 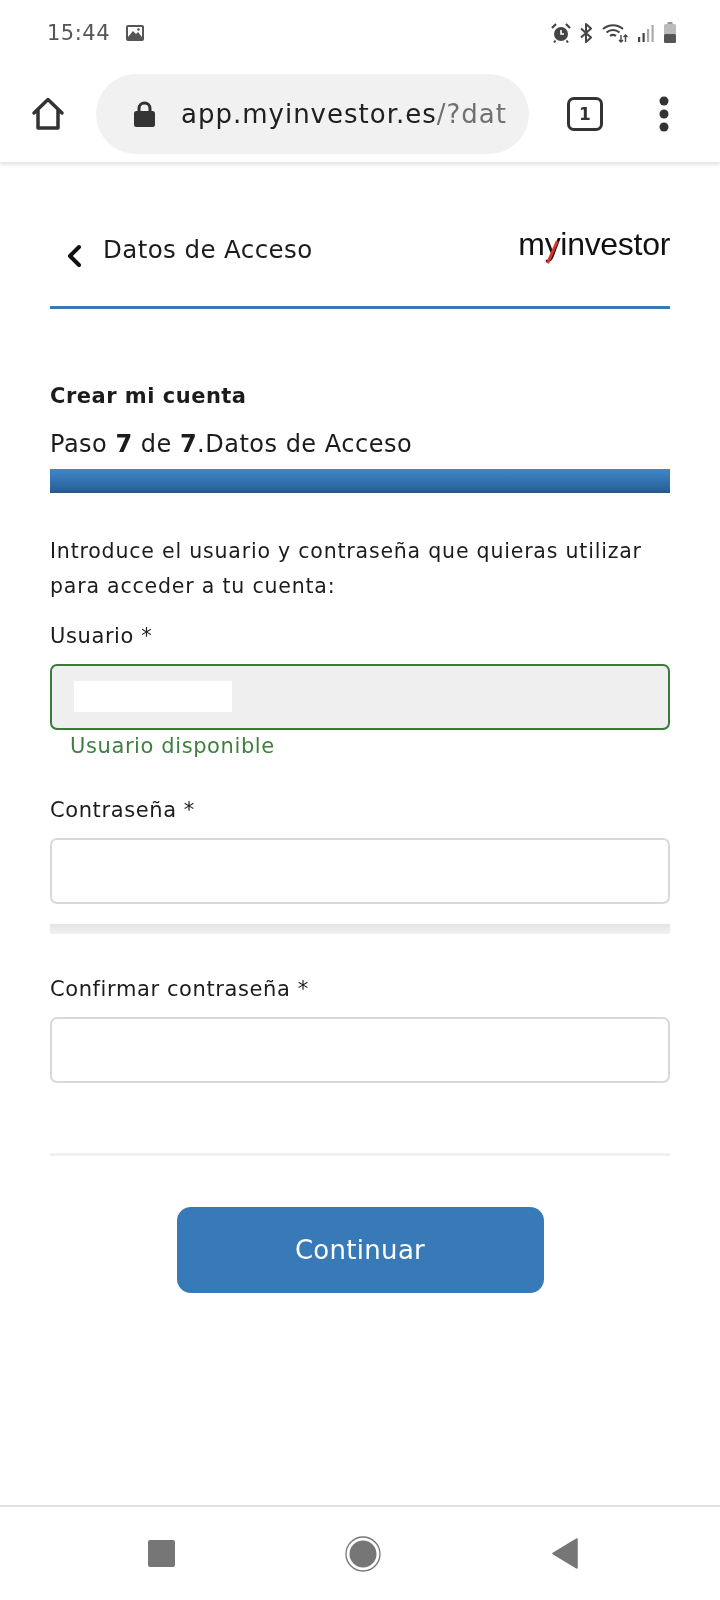 I want to click on continue-button: Continuar, so click(x=360, y=1250).